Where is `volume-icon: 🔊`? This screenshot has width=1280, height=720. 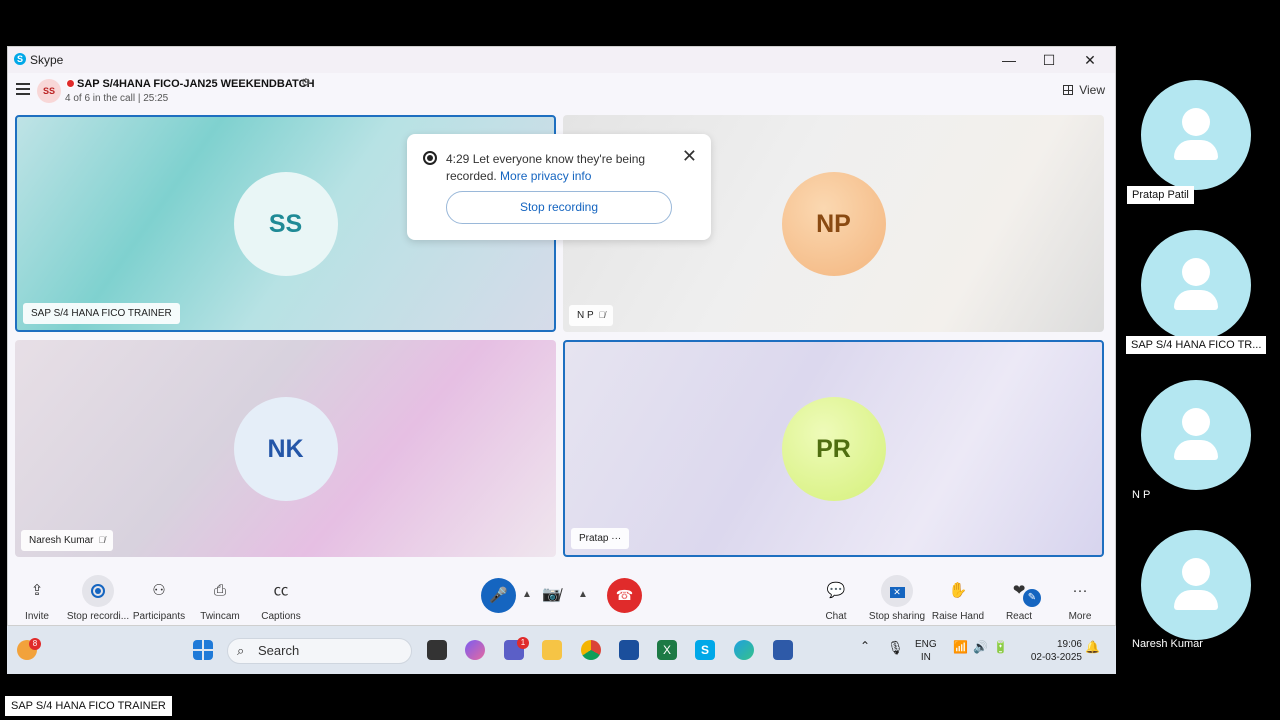 volume-icon: 🔊 is located at coordinates (980, 647).